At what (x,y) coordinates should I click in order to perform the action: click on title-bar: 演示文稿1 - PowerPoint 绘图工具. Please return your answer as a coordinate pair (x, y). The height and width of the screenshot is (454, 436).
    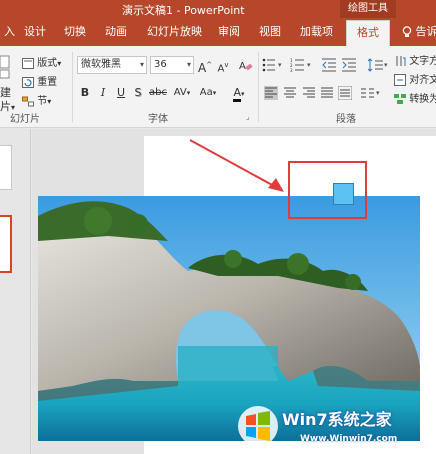
    Looking at the image, I should click on (218, 9).